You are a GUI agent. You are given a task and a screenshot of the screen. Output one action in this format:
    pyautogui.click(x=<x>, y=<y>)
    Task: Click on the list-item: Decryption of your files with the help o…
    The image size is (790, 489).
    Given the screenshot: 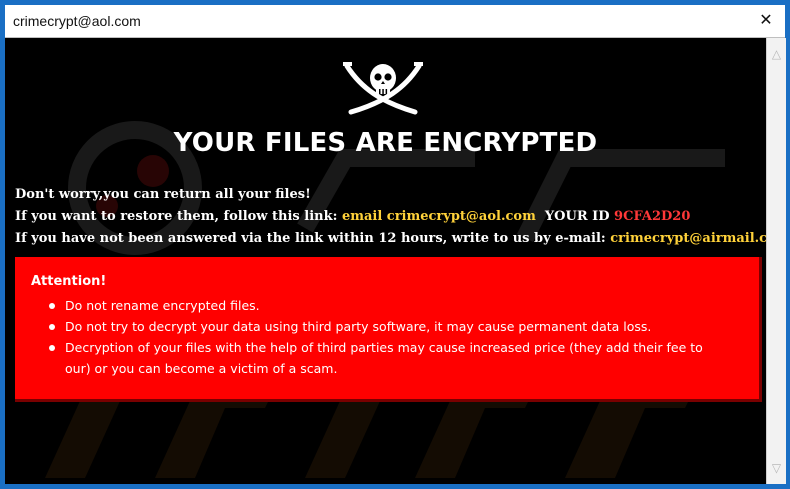 What is the action you would take?
    pyautogui.click(x=381, y=358)
    